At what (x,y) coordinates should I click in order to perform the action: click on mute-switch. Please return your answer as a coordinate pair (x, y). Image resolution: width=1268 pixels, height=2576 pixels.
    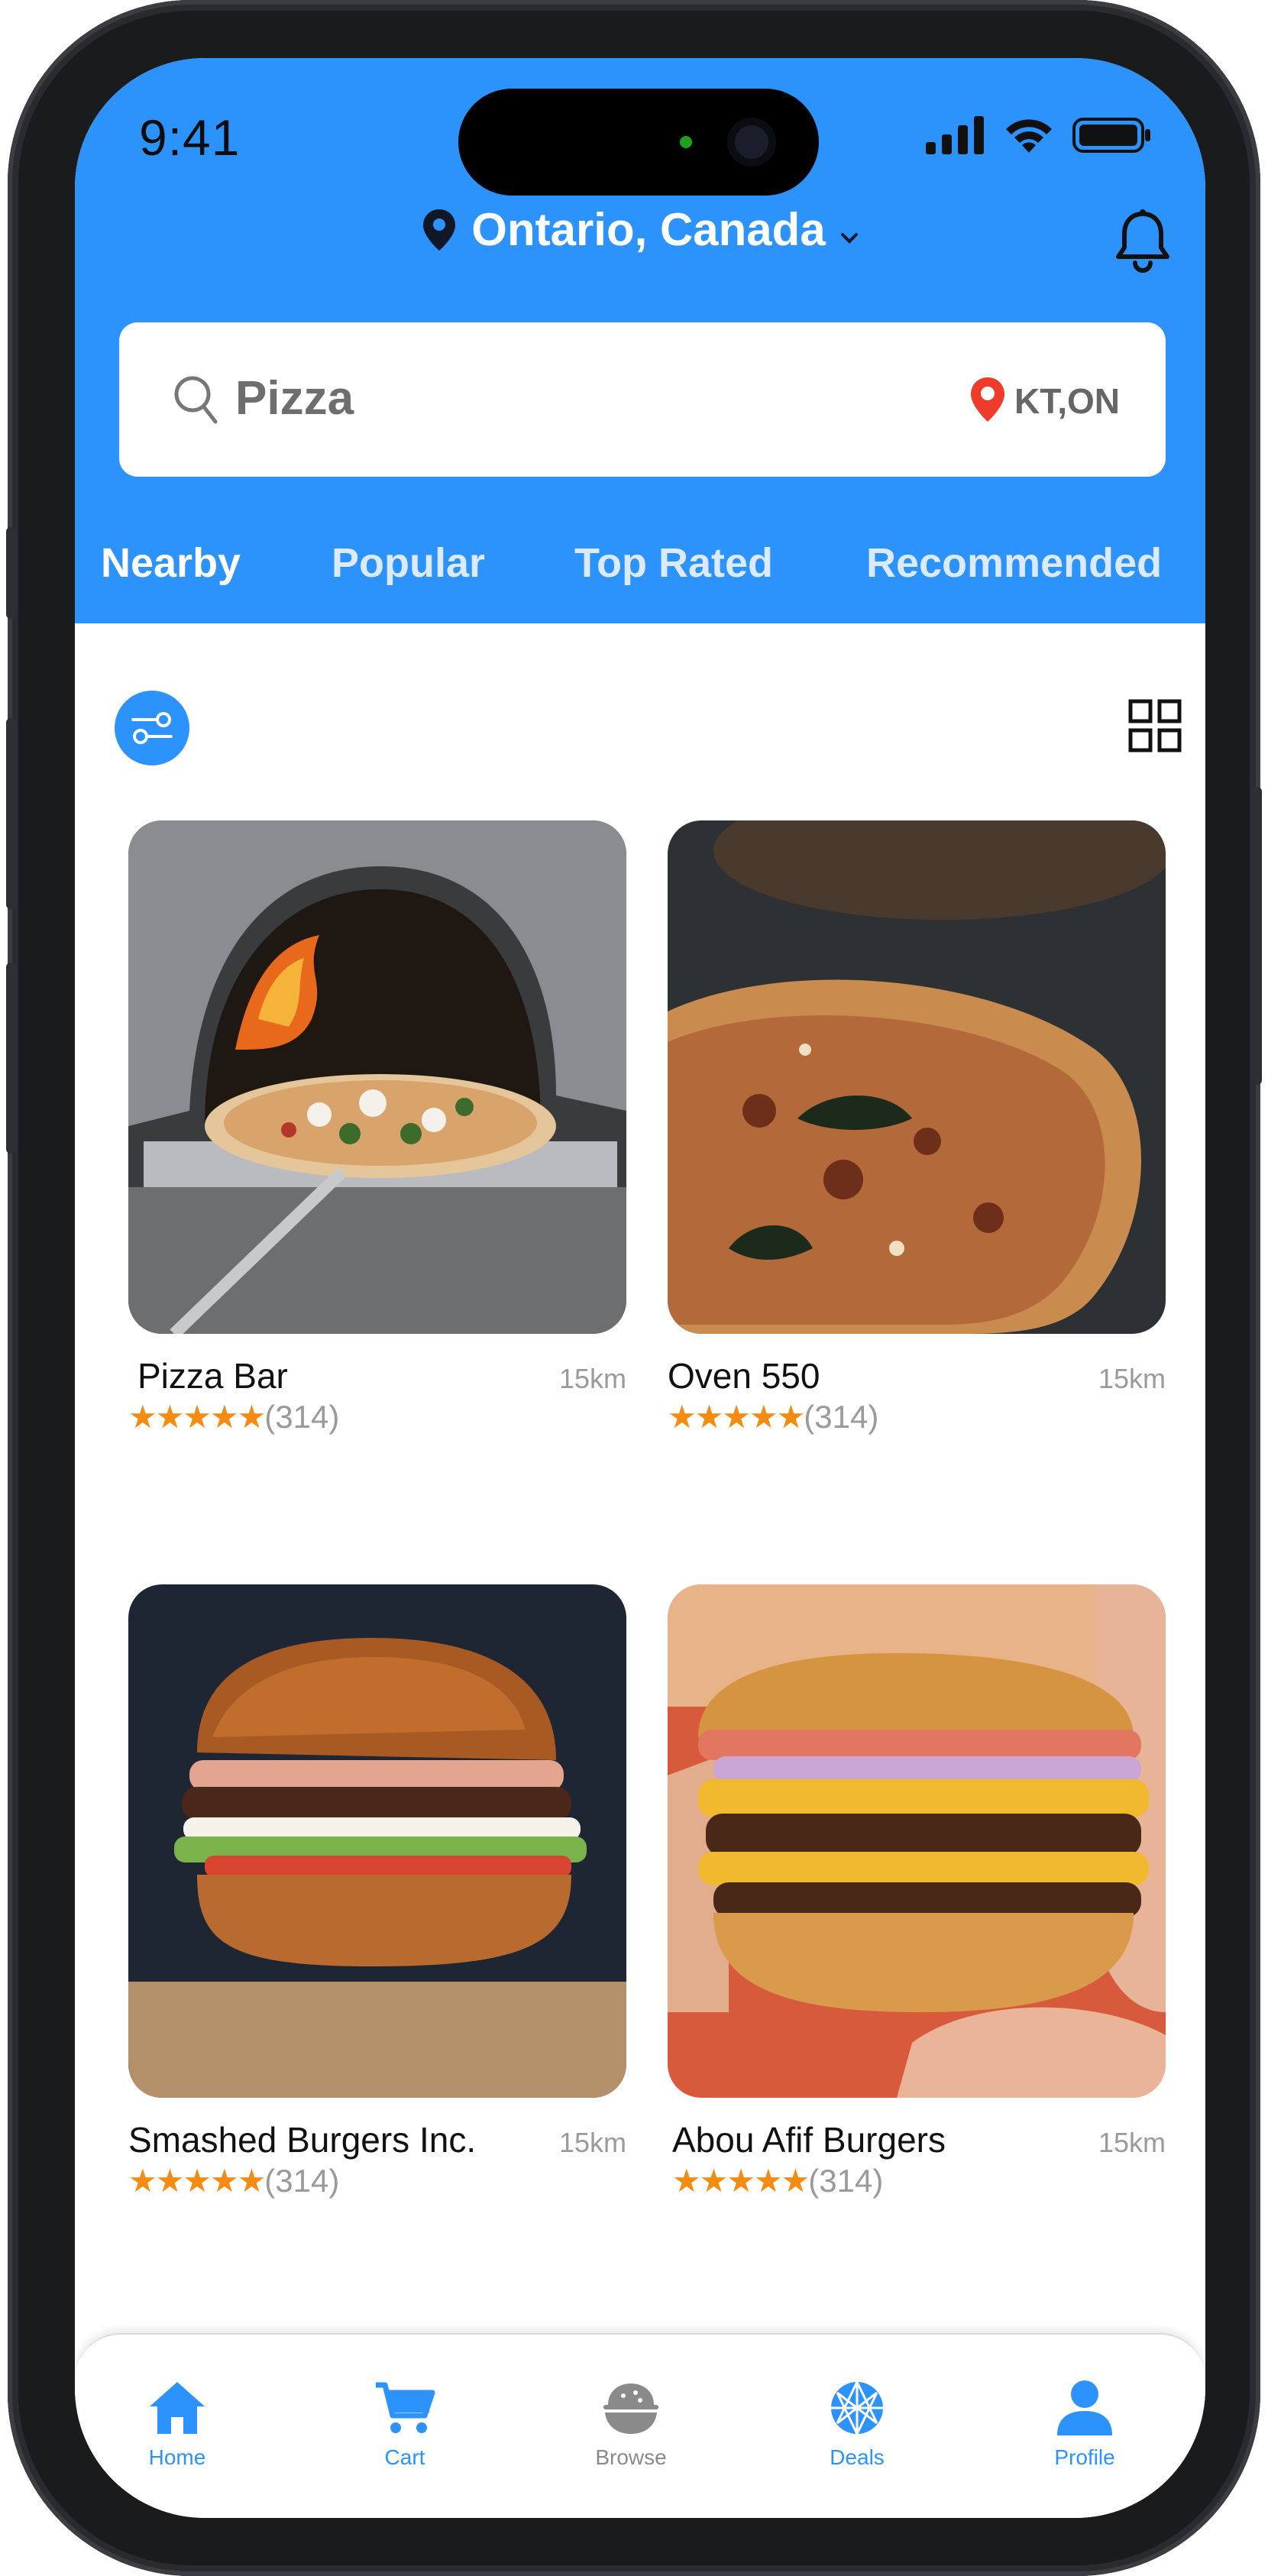
    Looking at the image, I should click on (11, 573).